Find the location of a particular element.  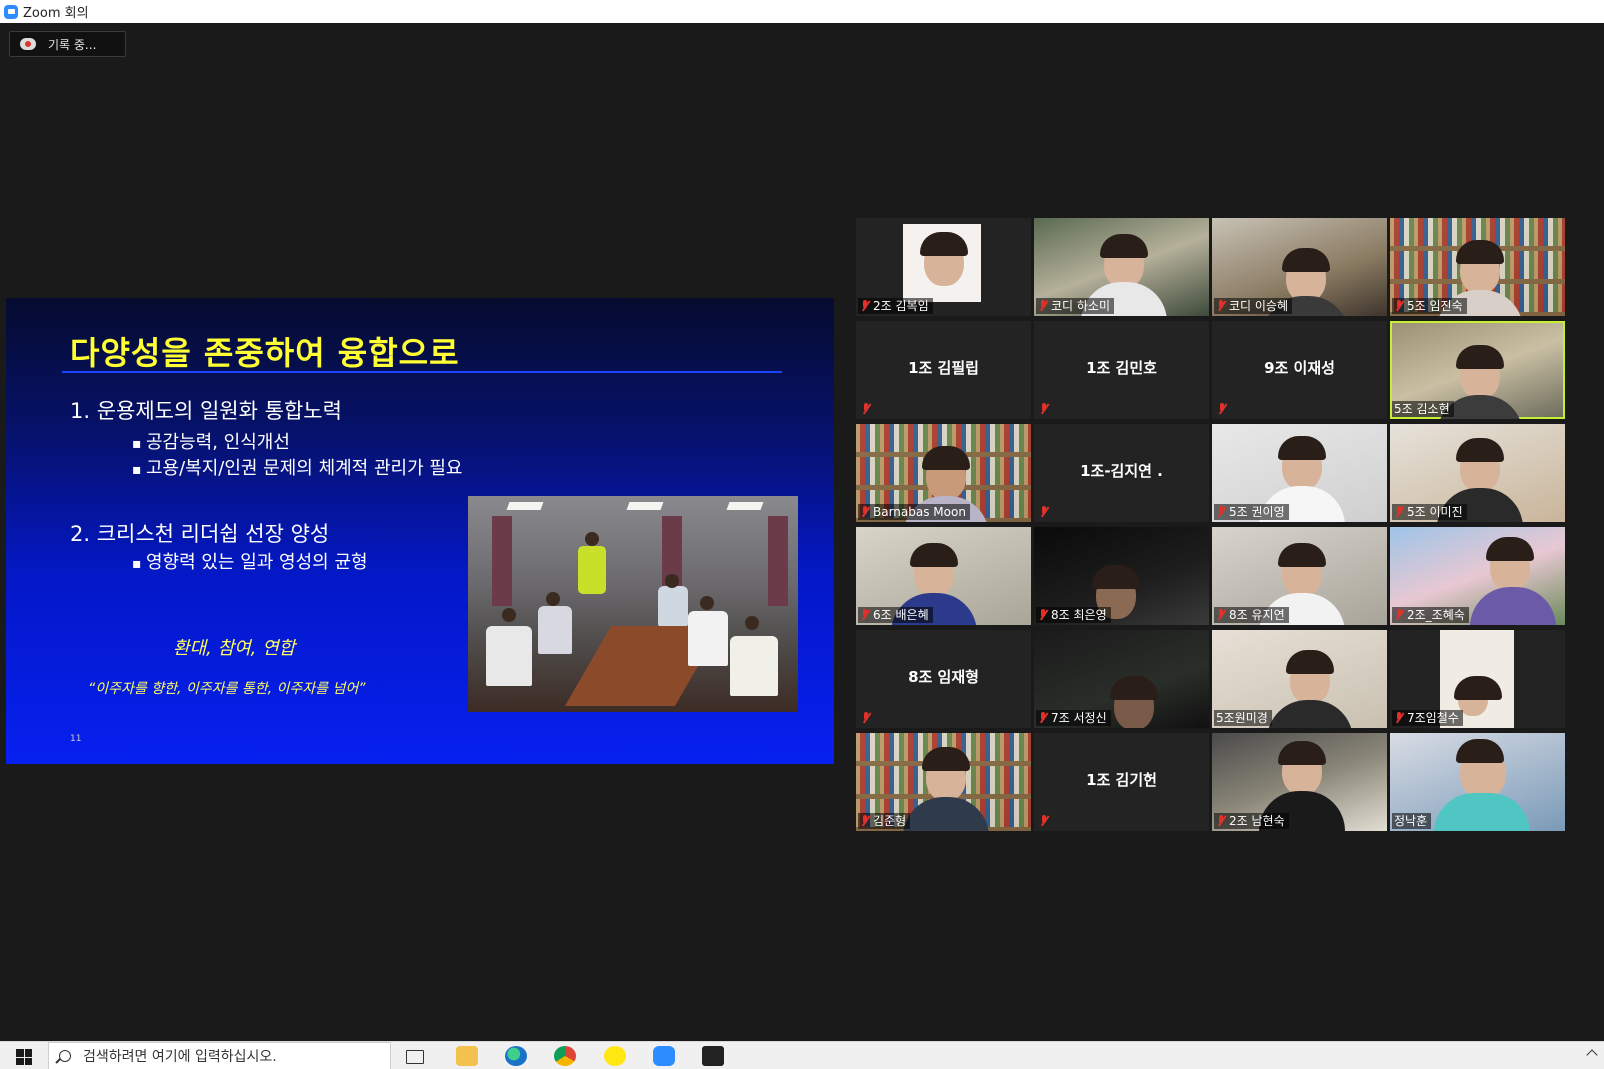

participant-tile: 1조-김지연 . is located at coordinates (1121, 473).